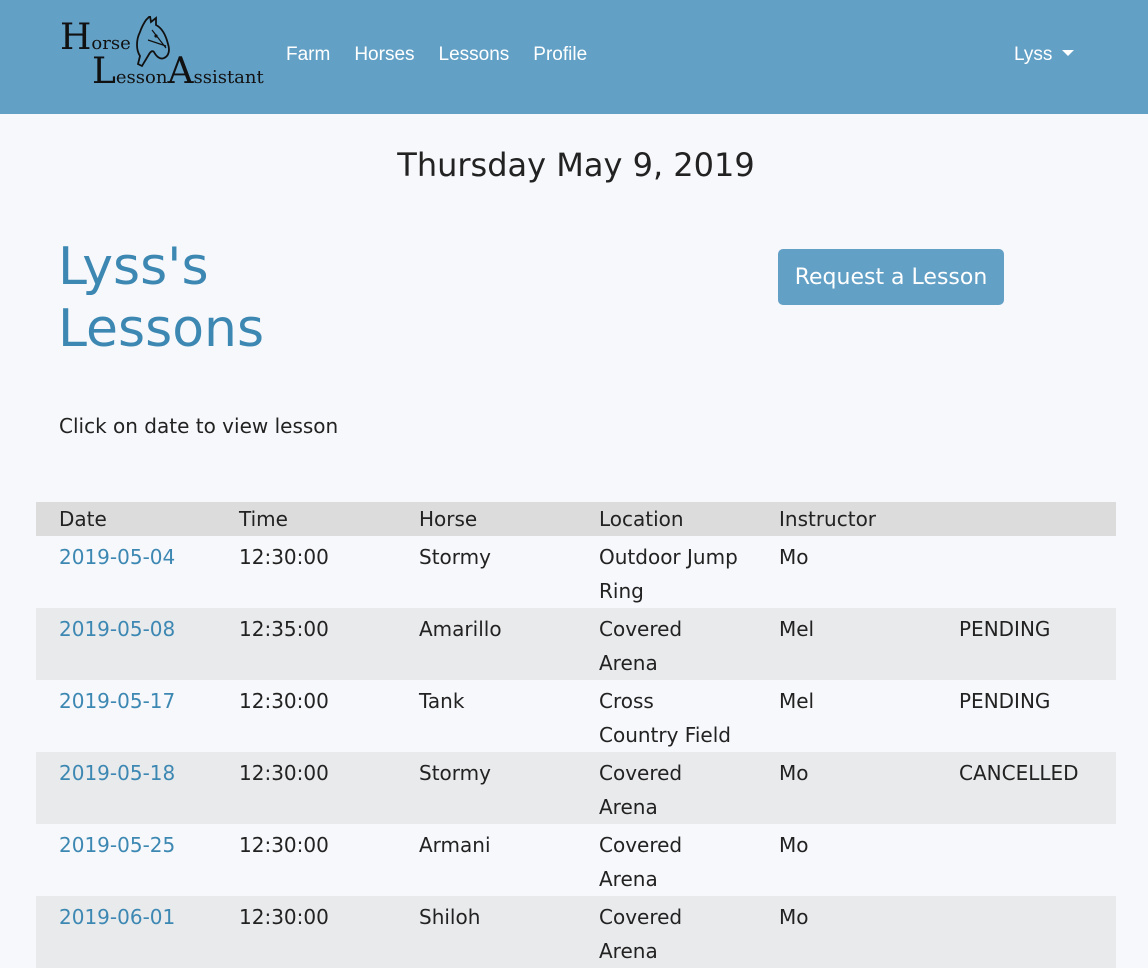 The height and width of the screenshot is (968, 1148). What do you see at coordinates (442, 701) in the screenshot?
I see `lesson-horse: Tank` at bounding box center [442, 701].